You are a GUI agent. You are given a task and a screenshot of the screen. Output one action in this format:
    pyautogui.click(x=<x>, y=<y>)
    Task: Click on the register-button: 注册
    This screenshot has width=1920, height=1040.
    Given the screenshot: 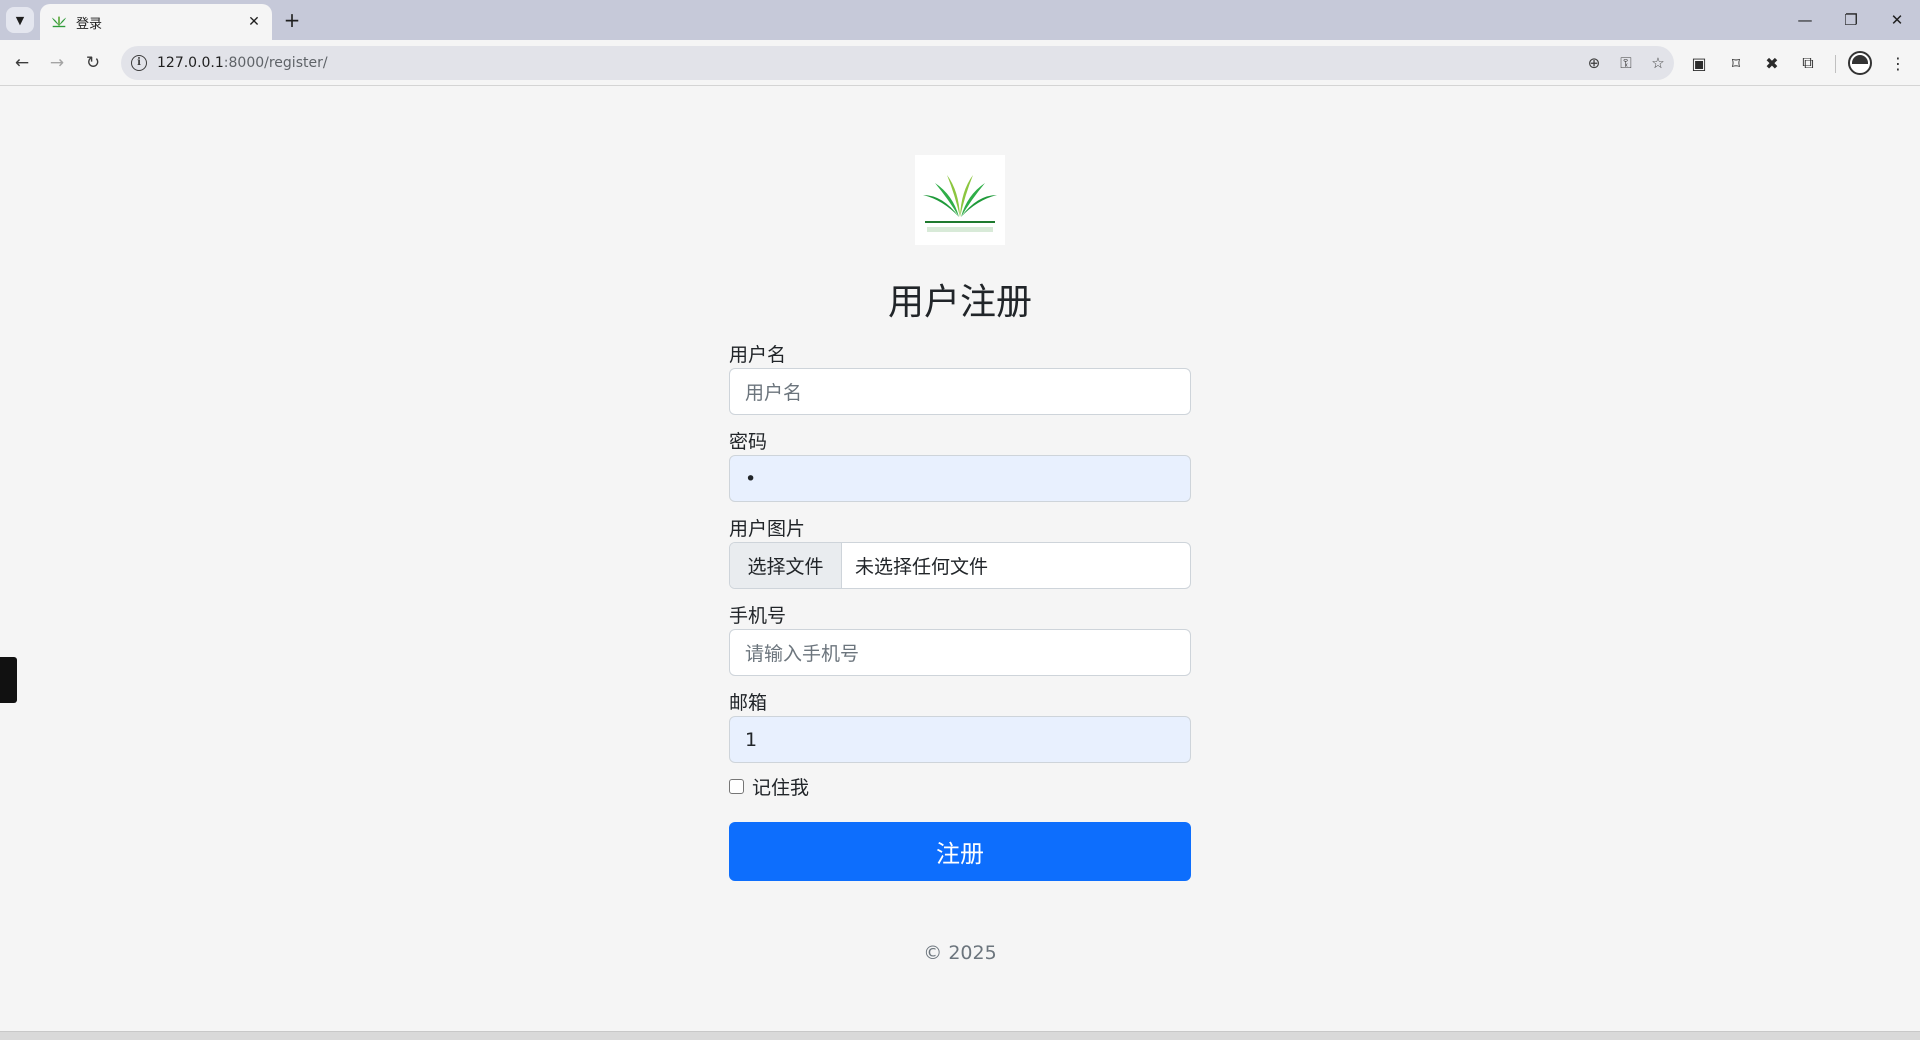 What is the action you would take?
    pyautogui.click(x=960, y=851)
    